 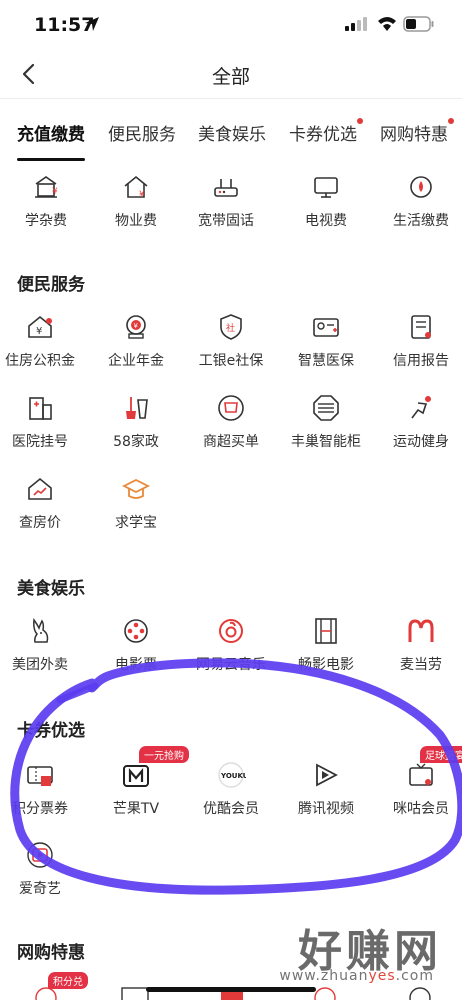 I want to click on watermark-url-pre: www.zhuan, so click(x=324, y=976).